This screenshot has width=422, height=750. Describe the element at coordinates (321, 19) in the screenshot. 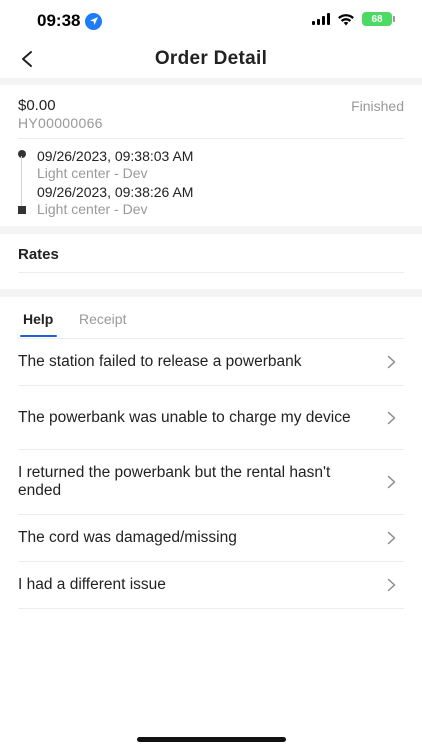

I see `cellular-signal-icon` at that location.